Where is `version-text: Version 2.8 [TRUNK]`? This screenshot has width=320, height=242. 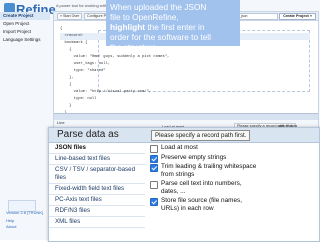 version-text: Version 2.8 [TRUNK] is located at coordinates (25, 212).